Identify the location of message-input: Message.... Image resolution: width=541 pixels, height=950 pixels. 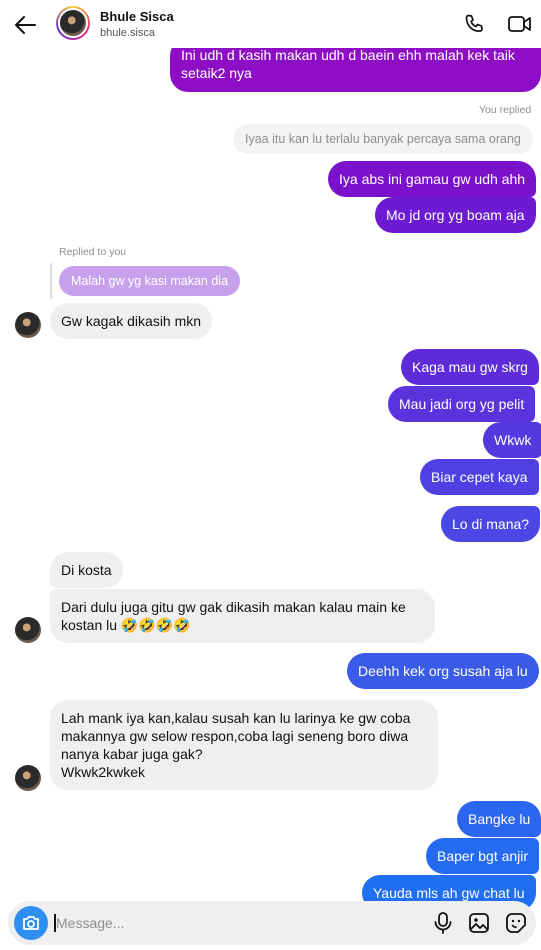
(90, 923).